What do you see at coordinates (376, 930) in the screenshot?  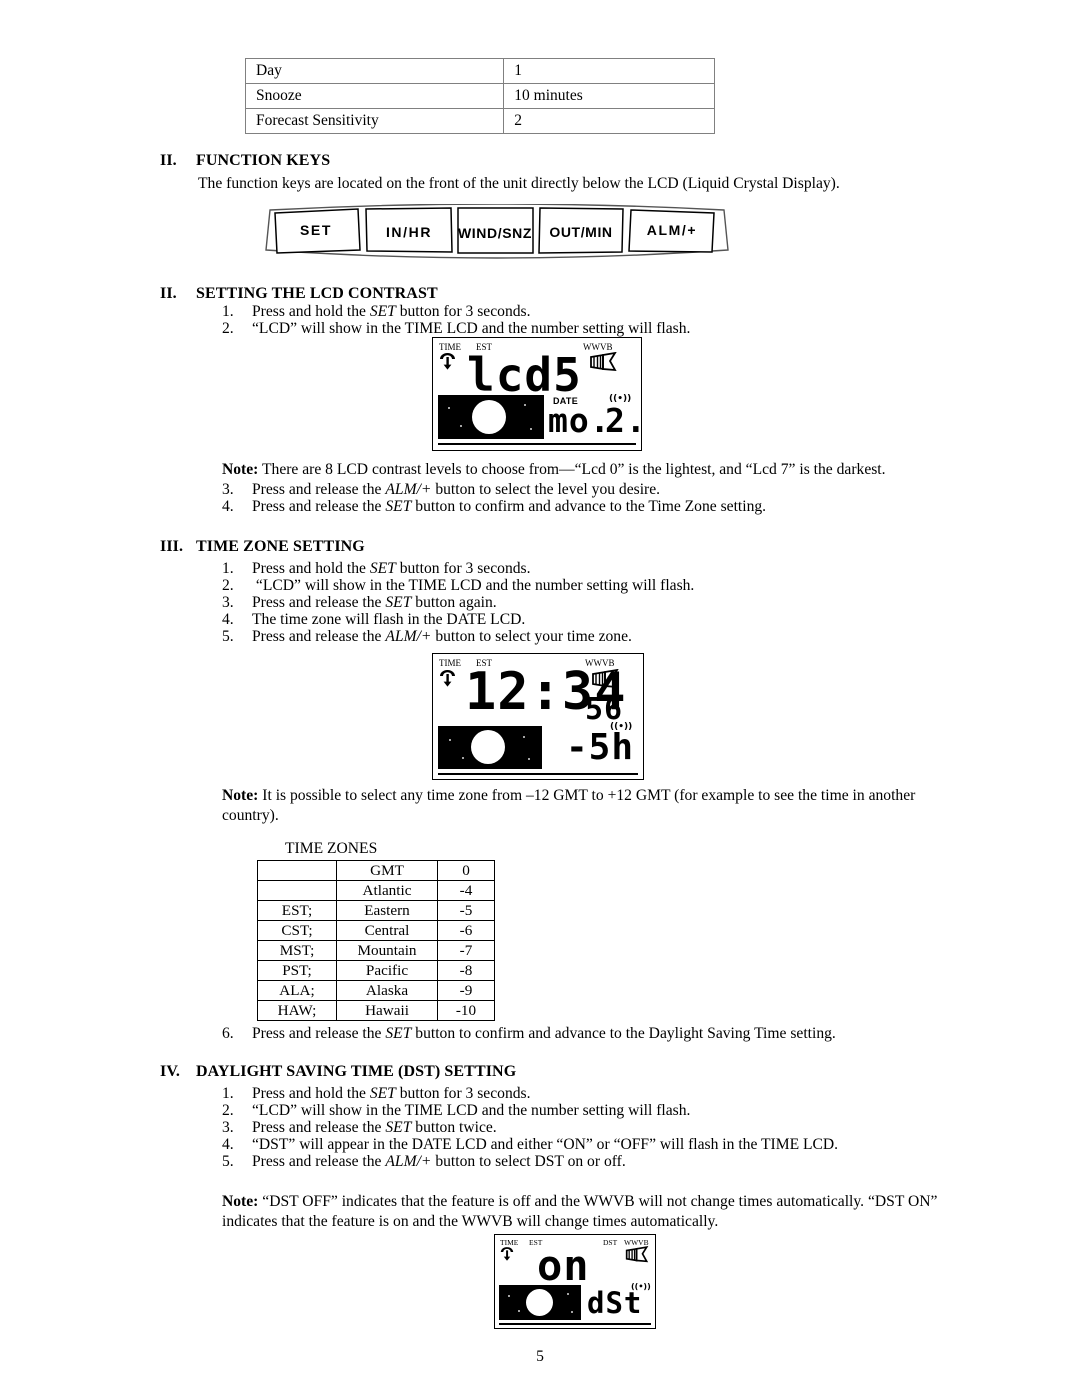 I see `table-row: CST; Central -6` at bounding box center [376, 930].